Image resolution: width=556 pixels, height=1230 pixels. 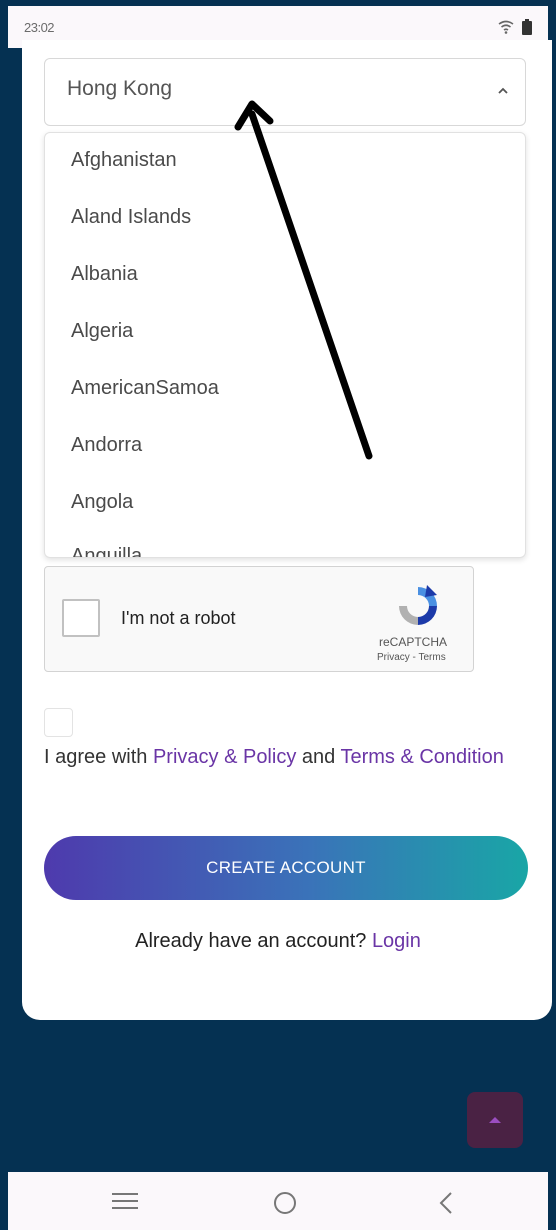 What do you see at coordinates (102, 502) in the screenshot?
I see `country-option: Angola` at bounding box center [102, 502].